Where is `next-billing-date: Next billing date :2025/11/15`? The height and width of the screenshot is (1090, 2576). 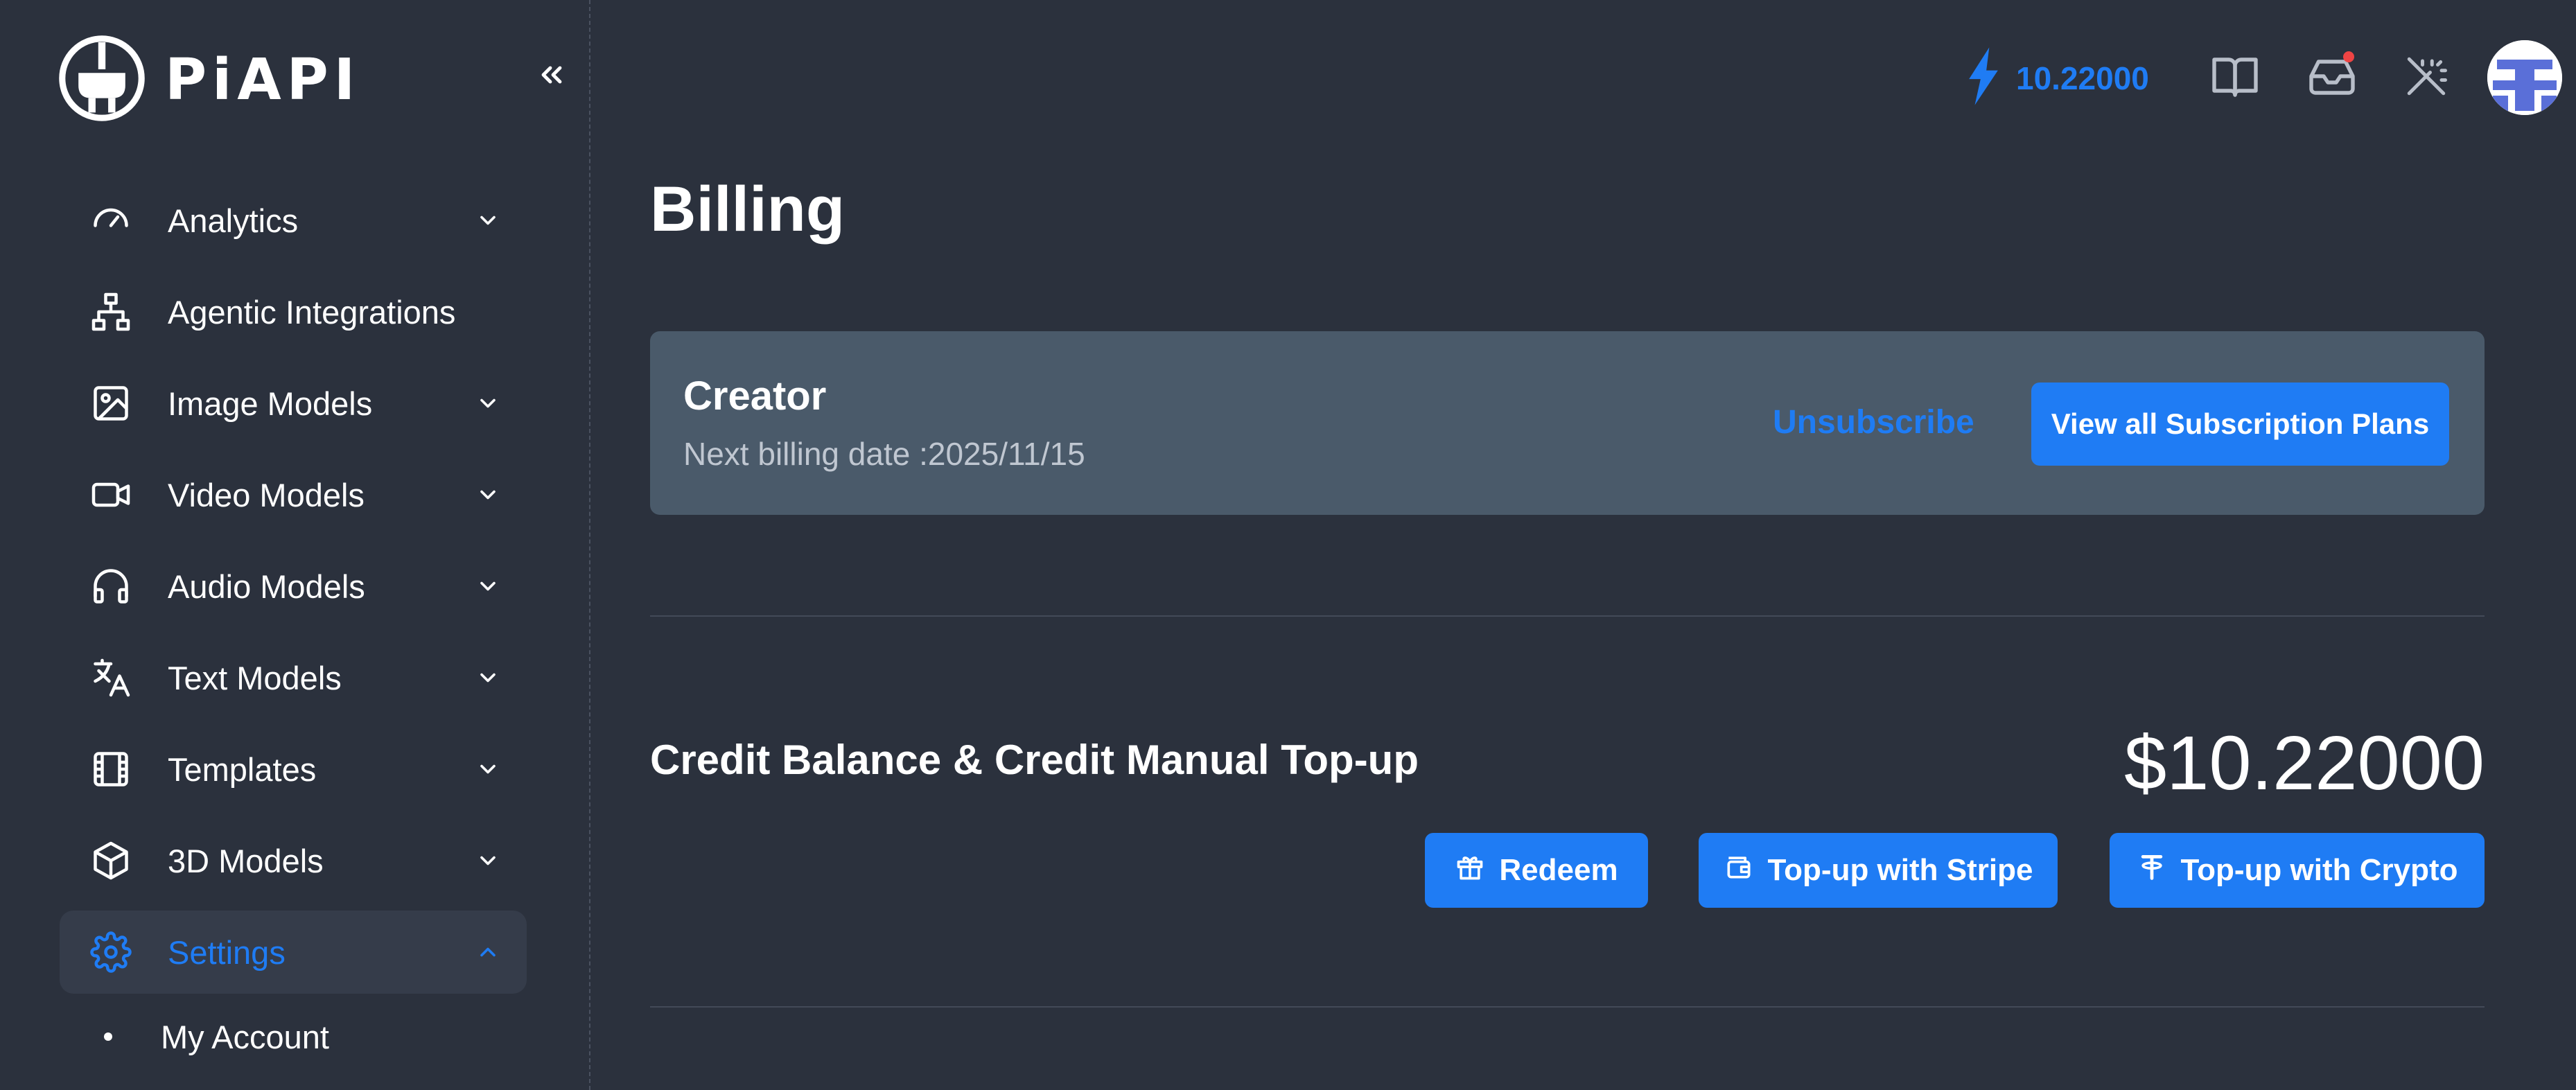
next-billing-date: Next billing date :2025/11/15 is located at coordinates (884, 454).